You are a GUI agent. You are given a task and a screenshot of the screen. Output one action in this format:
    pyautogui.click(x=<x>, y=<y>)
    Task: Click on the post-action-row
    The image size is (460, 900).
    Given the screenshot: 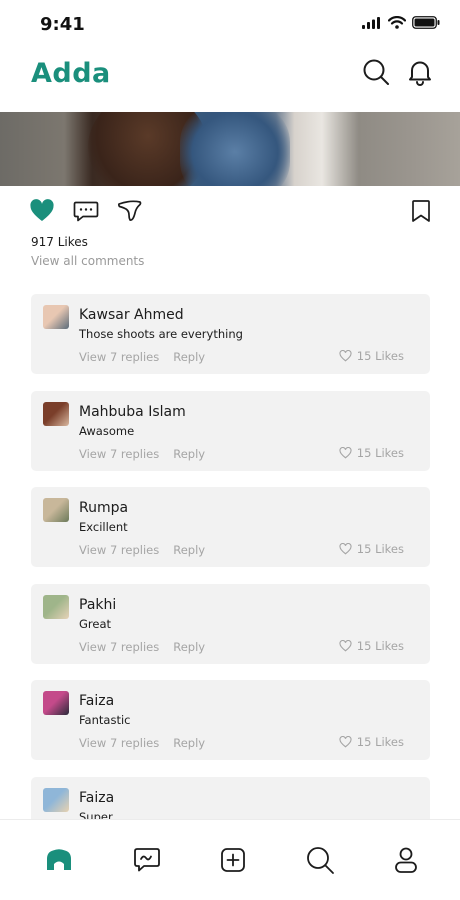 What is the action you would take?
    pyautogui.click(x=230, y=212)
    